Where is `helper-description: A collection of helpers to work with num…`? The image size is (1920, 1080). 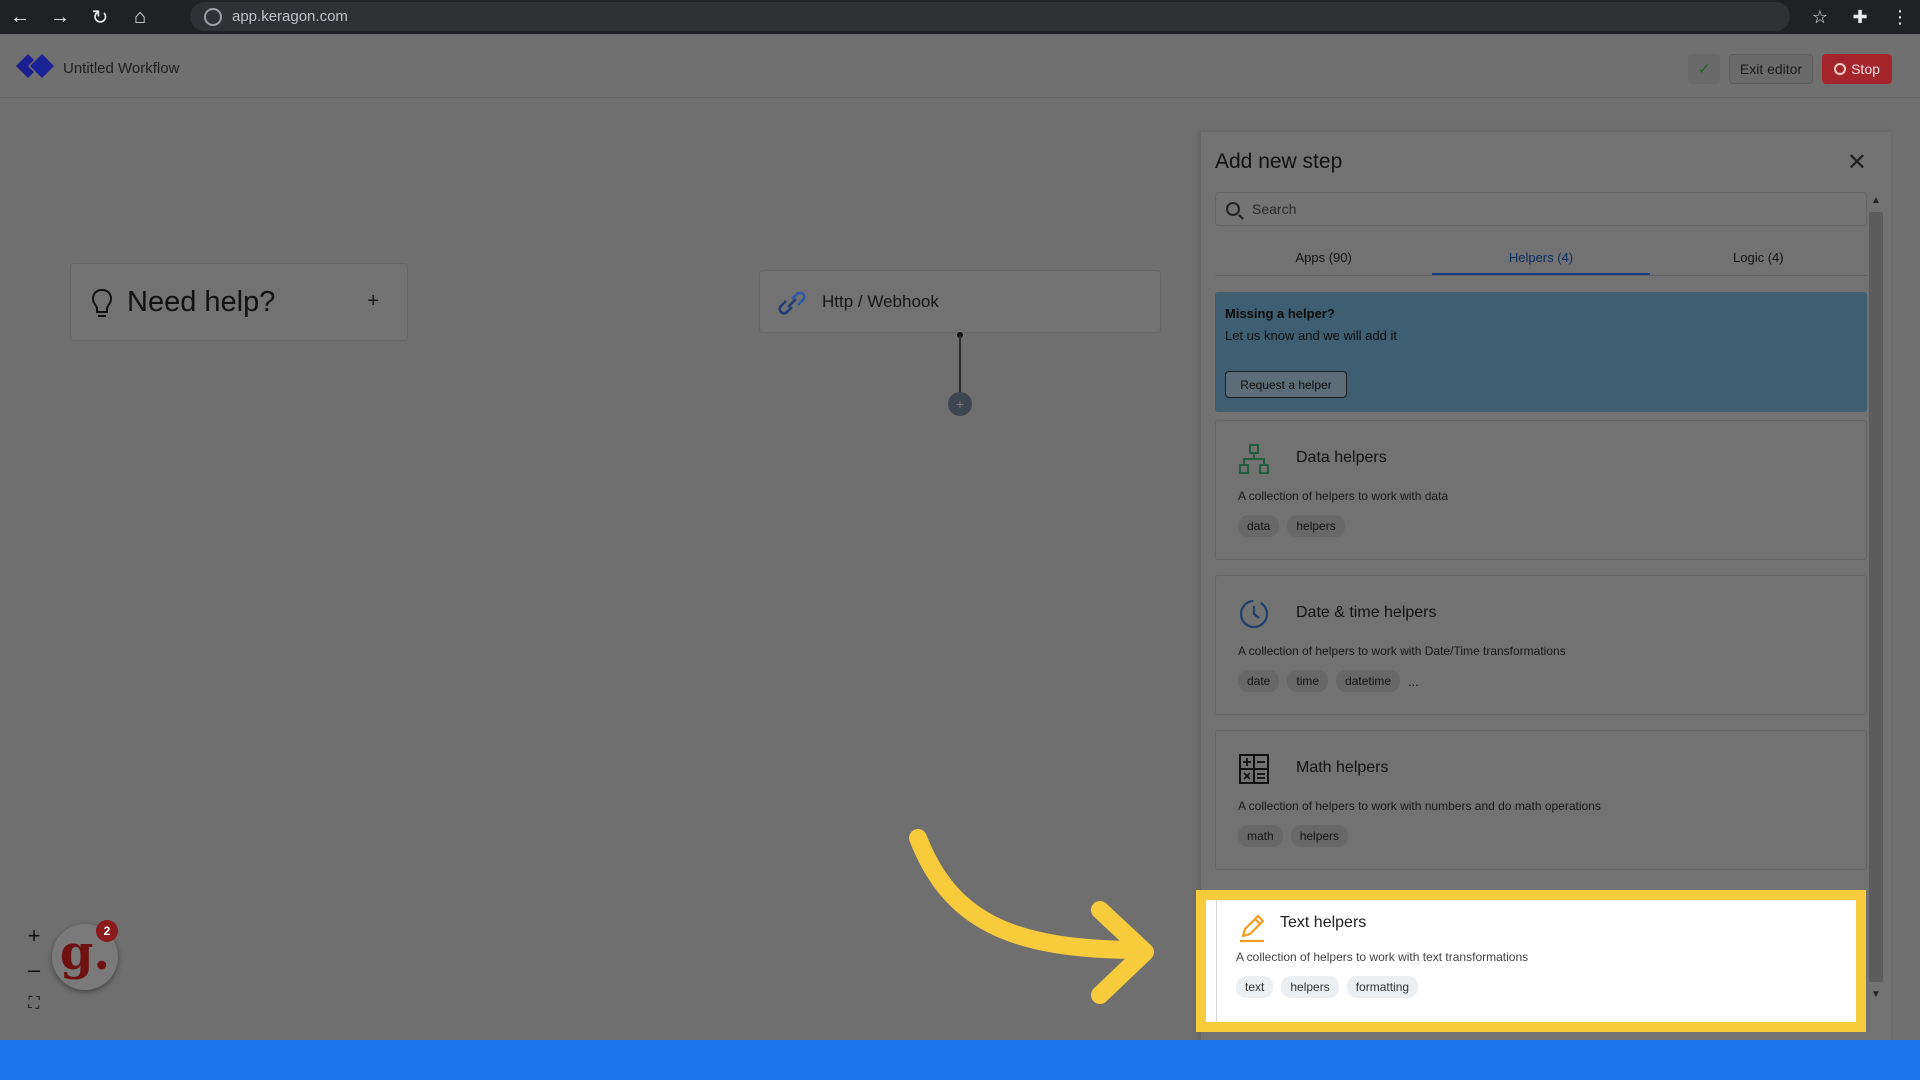
helper-description: A collection of helpers to work with num… is located at coordinates (1419, 806).